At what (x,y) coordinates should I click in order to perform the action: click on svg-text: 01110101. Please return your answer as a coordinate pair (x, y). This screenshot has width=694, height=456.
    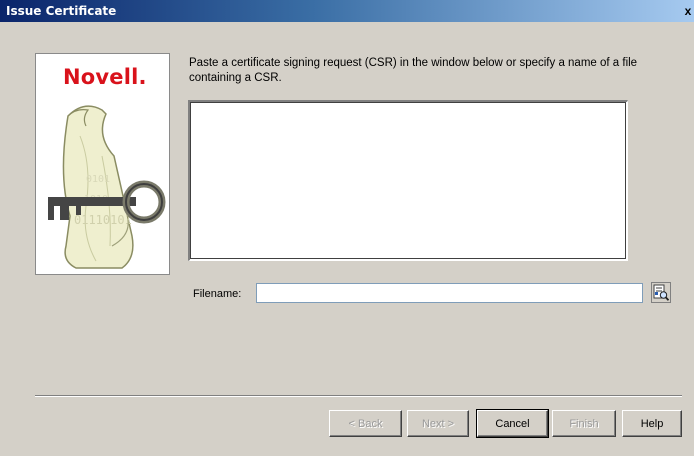
    Looking at the image, I should click on (103, 220).